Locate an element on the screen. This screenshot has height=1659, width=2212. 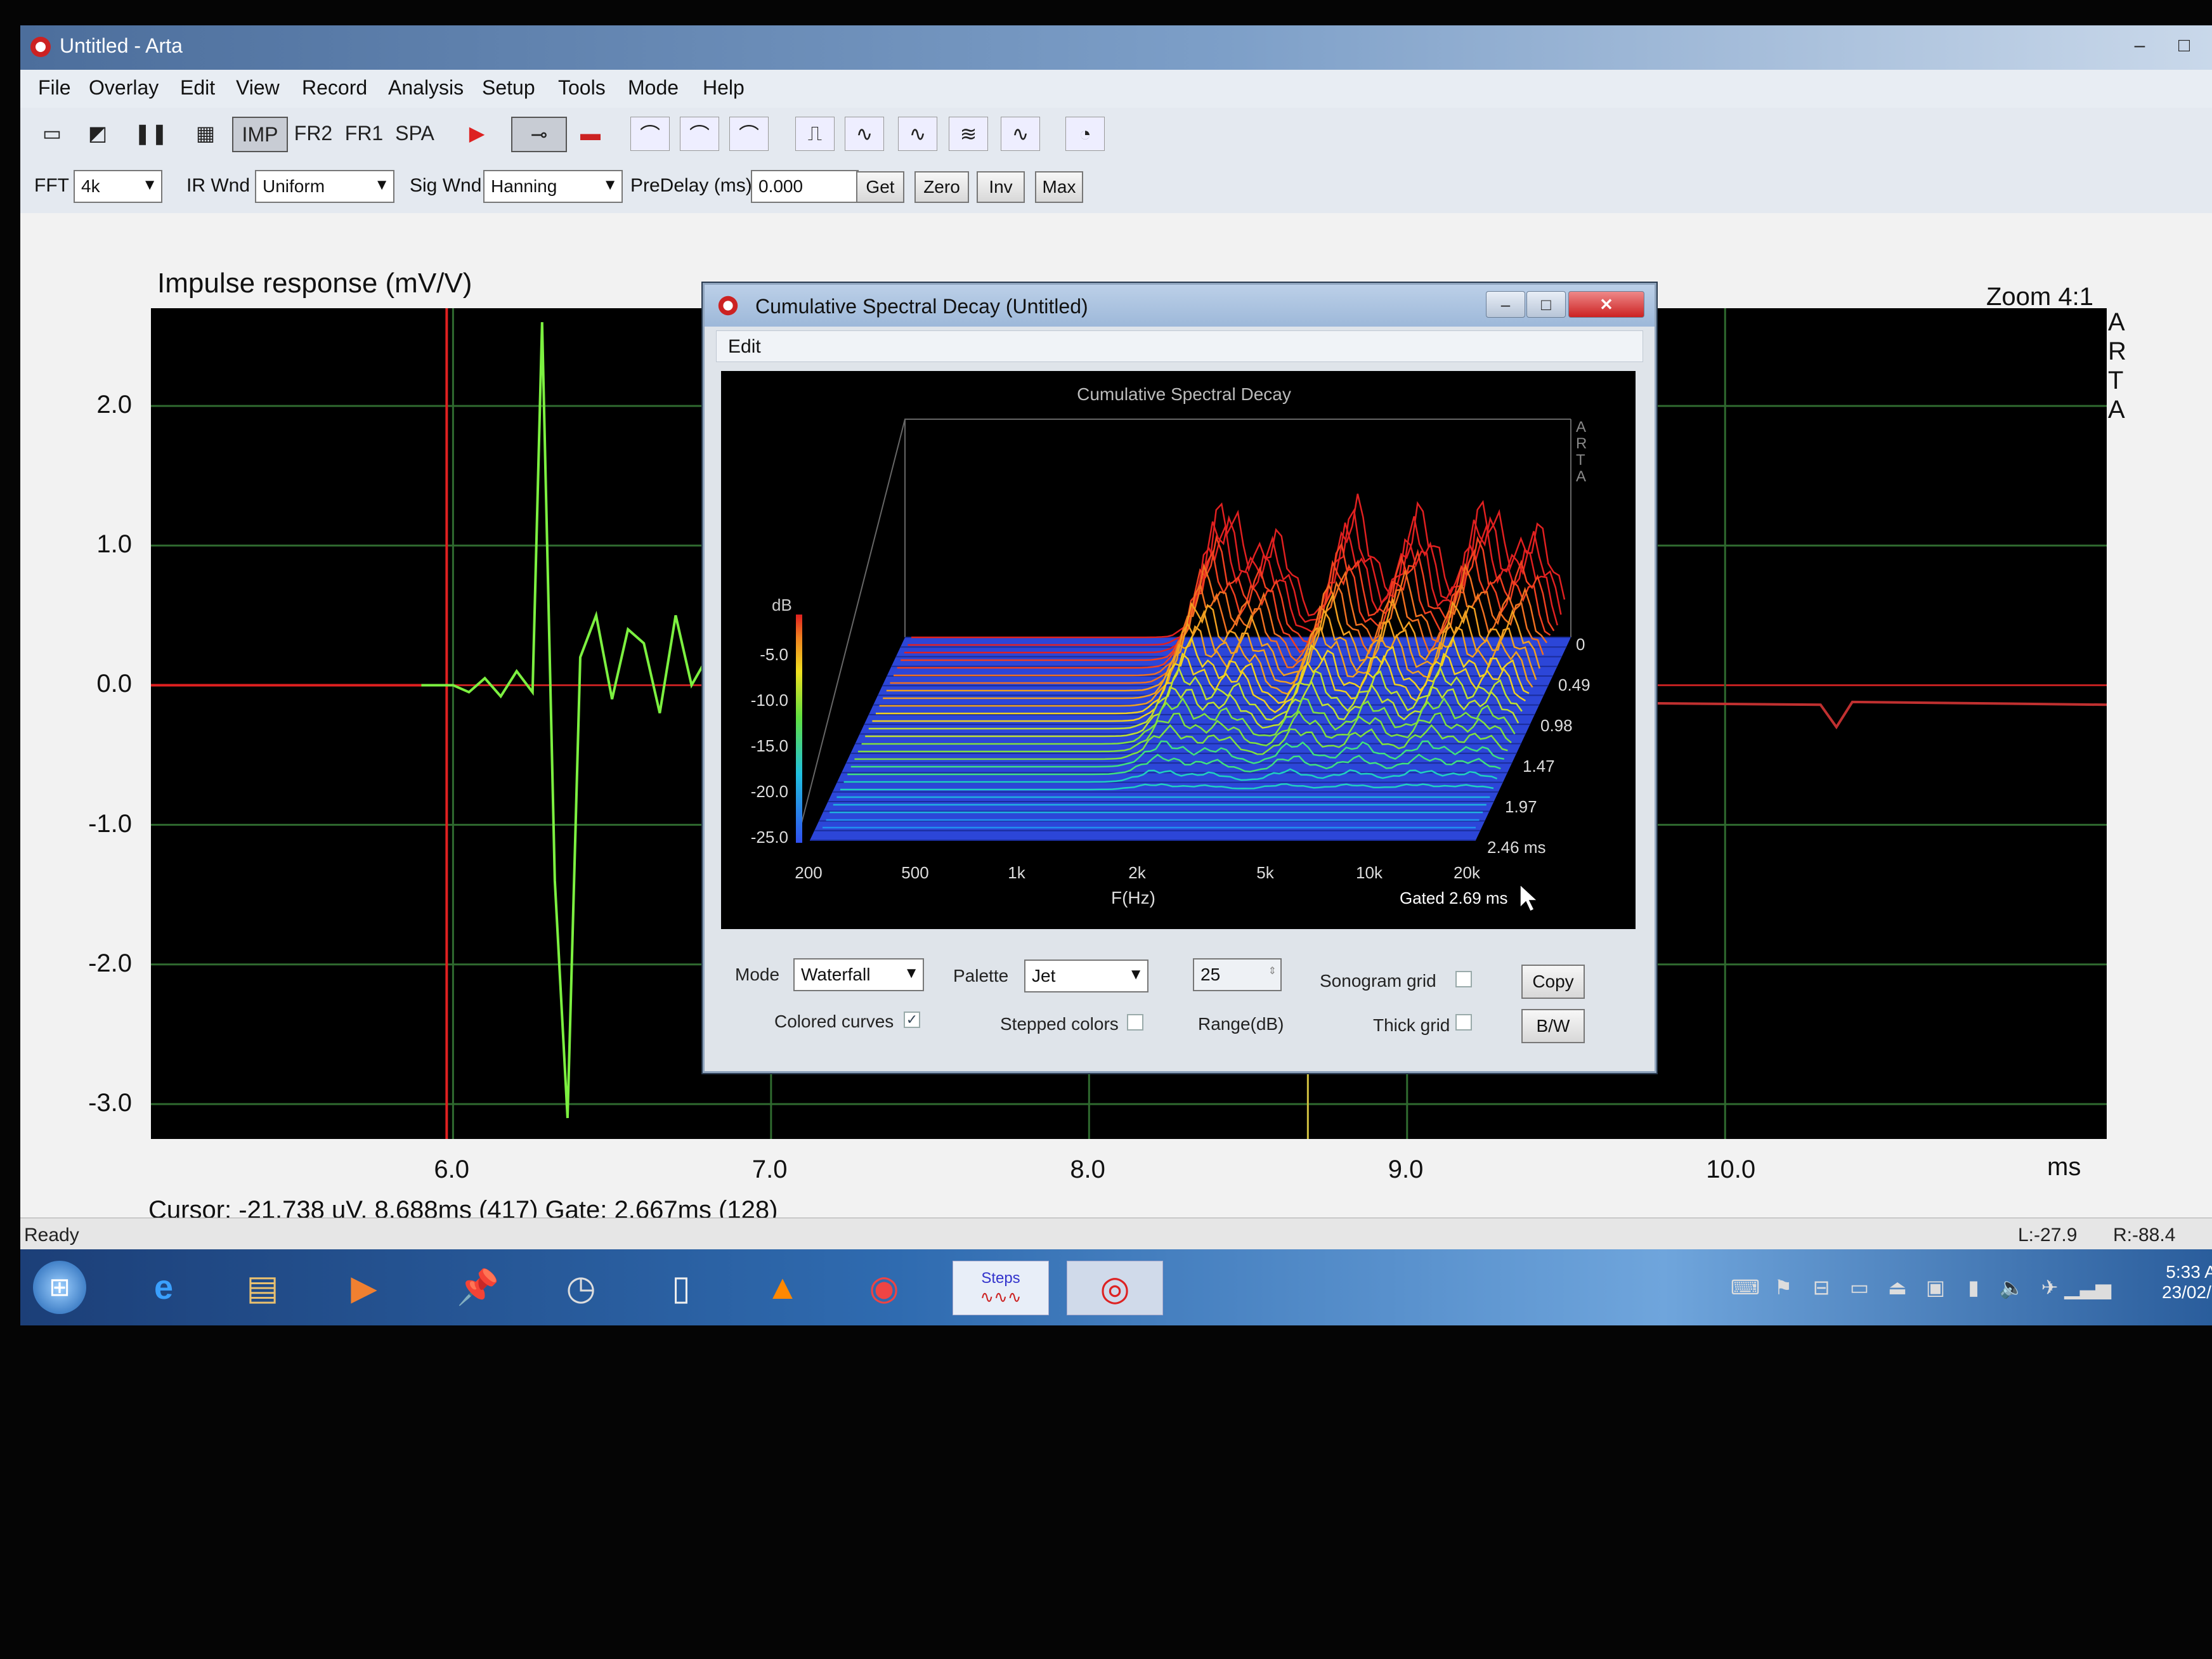
y-tick-label: -2.0 is located at coordinates (110, 963).